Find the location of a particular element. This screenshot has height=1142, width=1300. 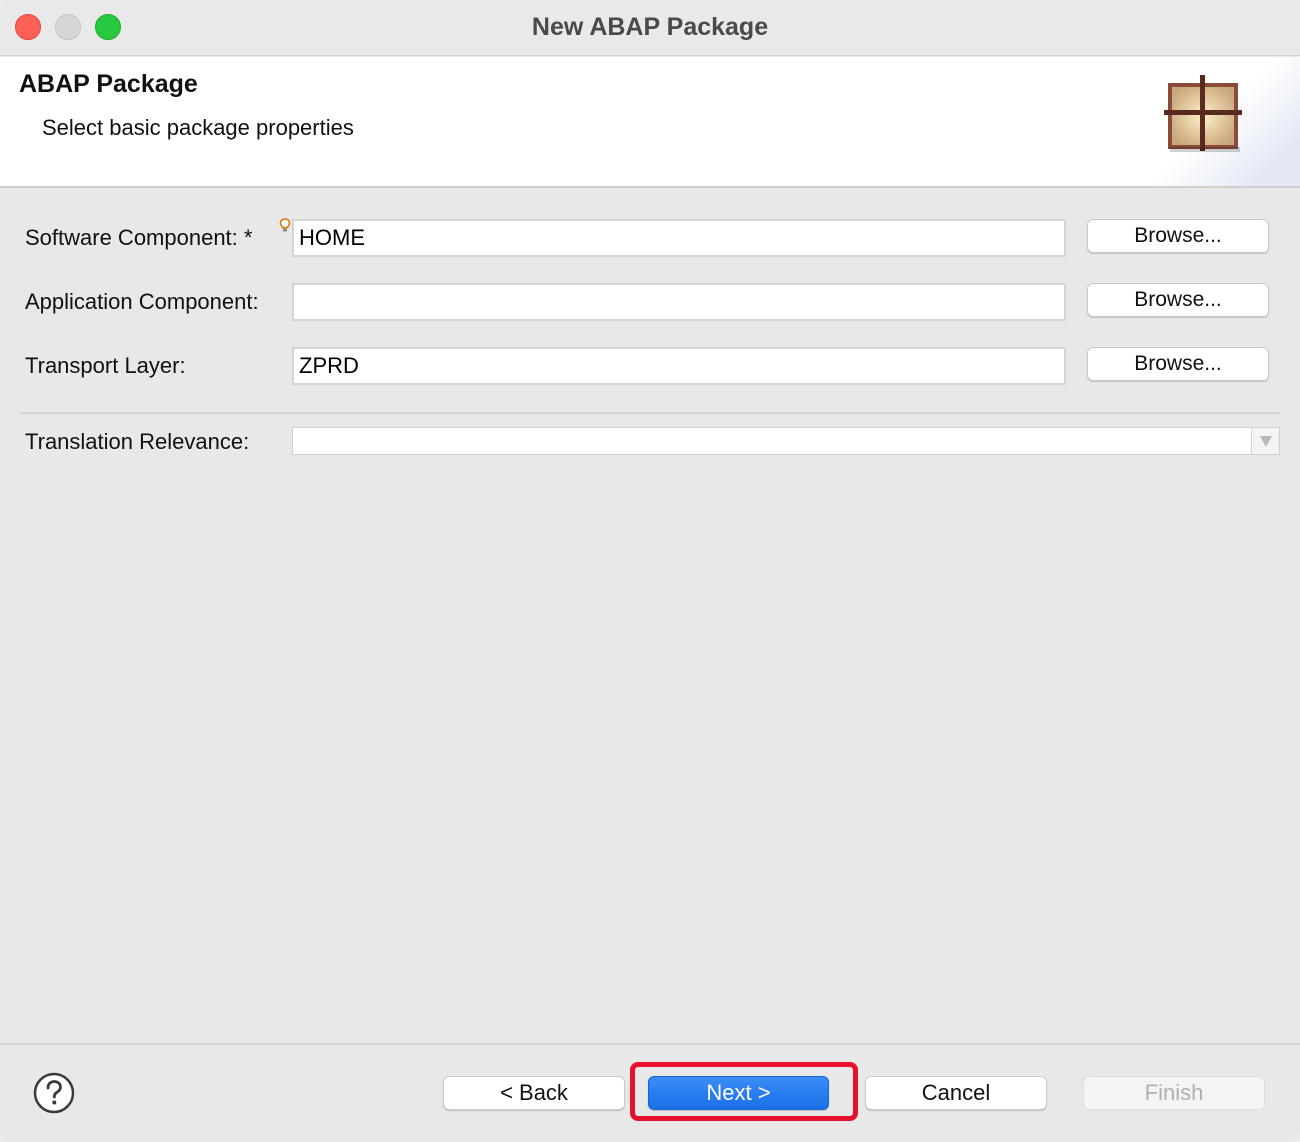

help-icon is located at coordinates (54, 1093).